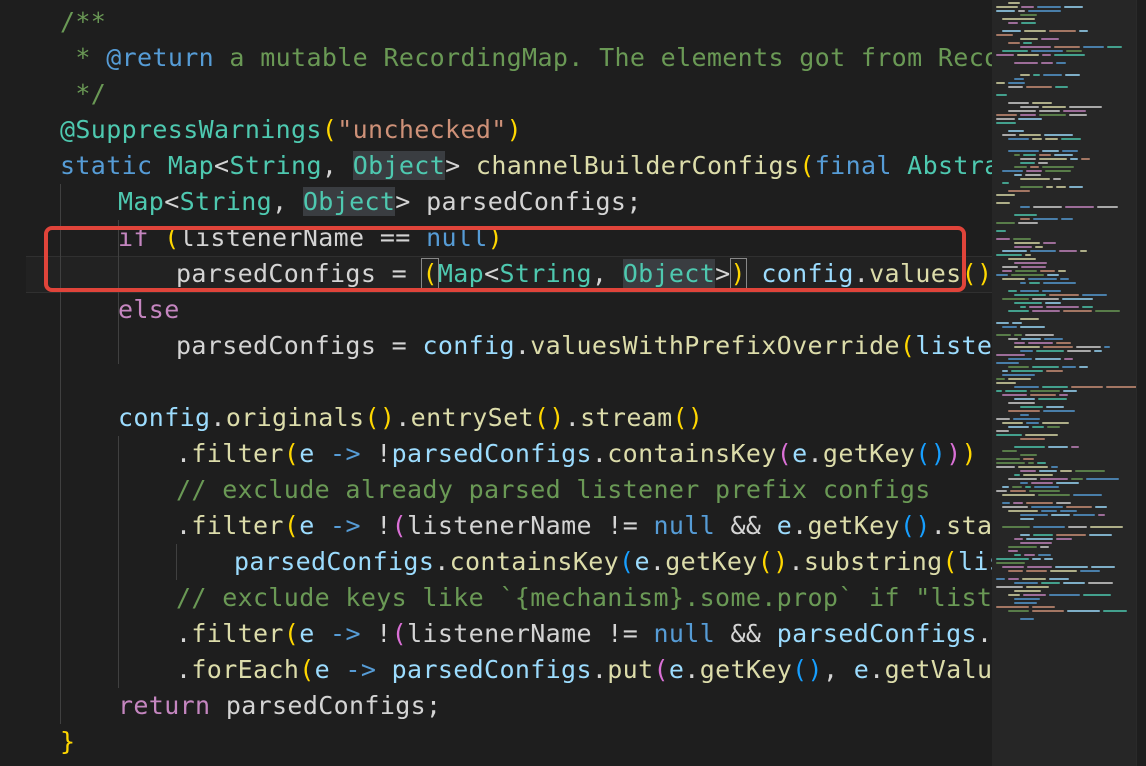  What do you see at coordinates (1141, 383) in the screenshot?
I see `vertical-scrollbar` at bounding box center [1141, 383].